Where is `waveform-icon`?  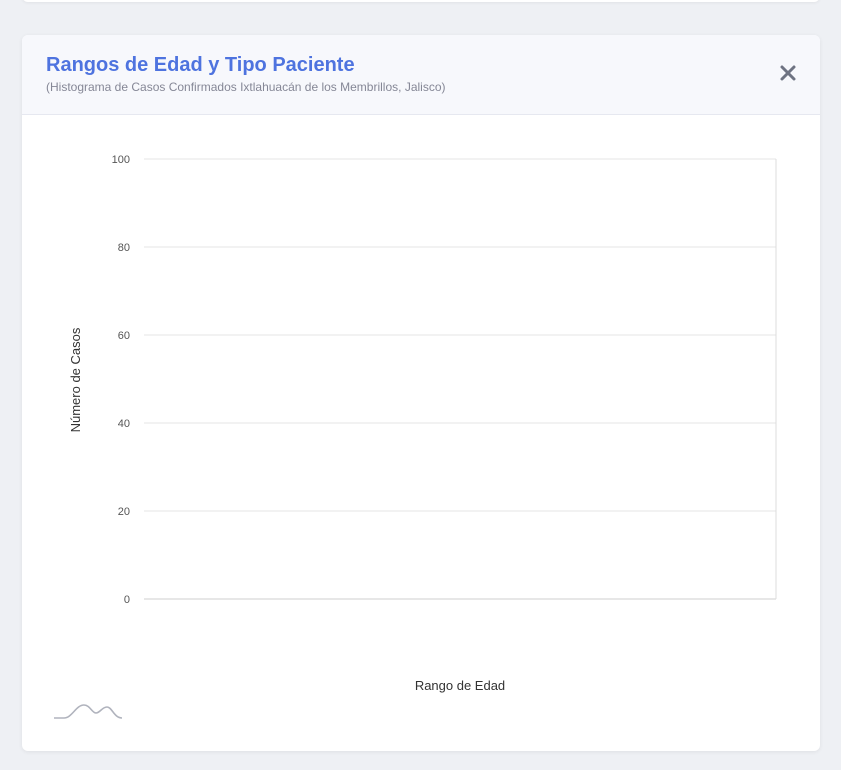
waveform-icon is located at coordinates (88, 711).